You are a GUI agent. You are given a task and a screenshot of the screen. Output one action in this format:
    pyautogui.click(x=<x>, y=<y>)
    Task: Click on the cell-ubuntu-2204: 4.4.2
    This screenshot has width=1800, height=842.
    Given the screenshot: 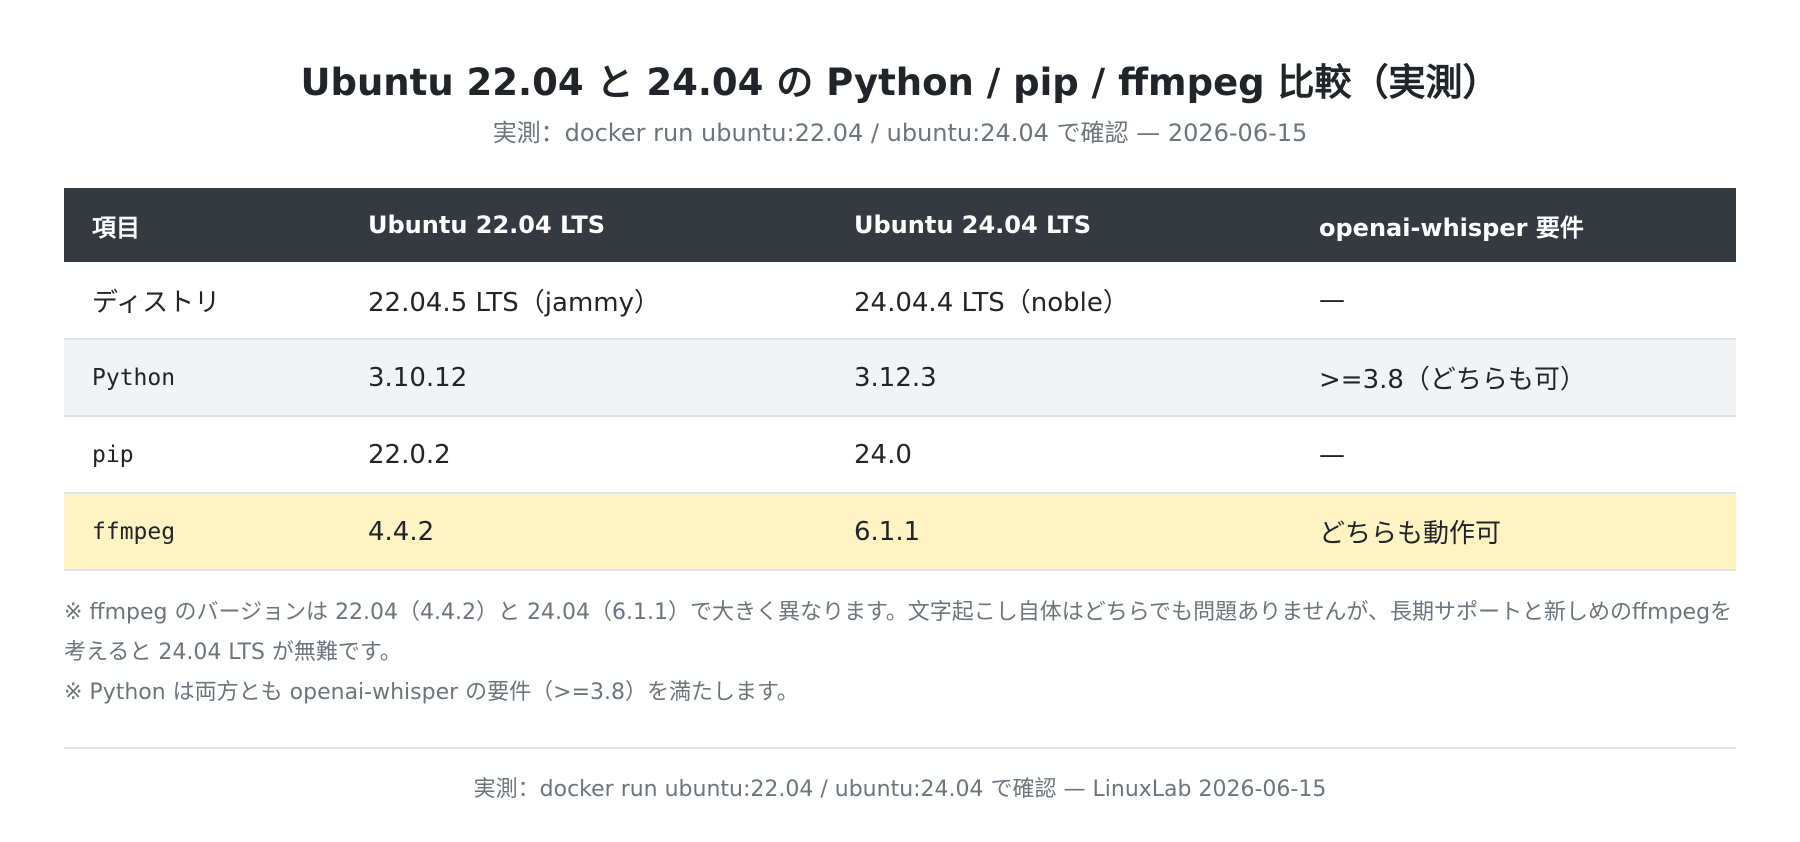 What is the action you would take?
    pyautogui.click(x=583, y=532)
    